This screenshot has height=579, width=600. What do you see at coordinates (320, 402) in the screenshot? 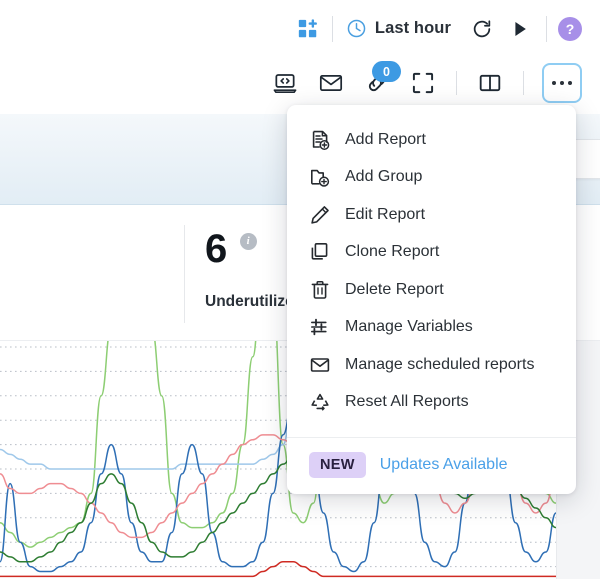
I see `recycle-icon` at bounding box center [320, 402].